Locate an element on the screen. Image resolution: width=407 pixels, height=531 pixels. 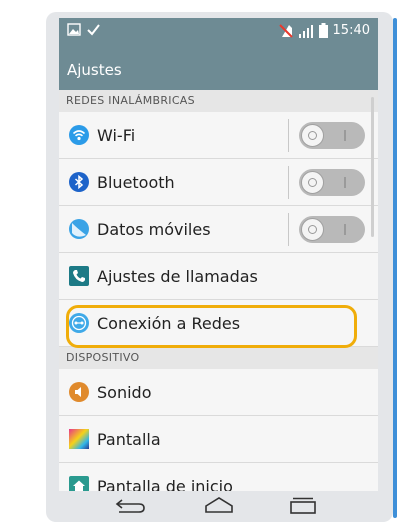
title-bar: Ajustes is located at coordinates (218, 68).